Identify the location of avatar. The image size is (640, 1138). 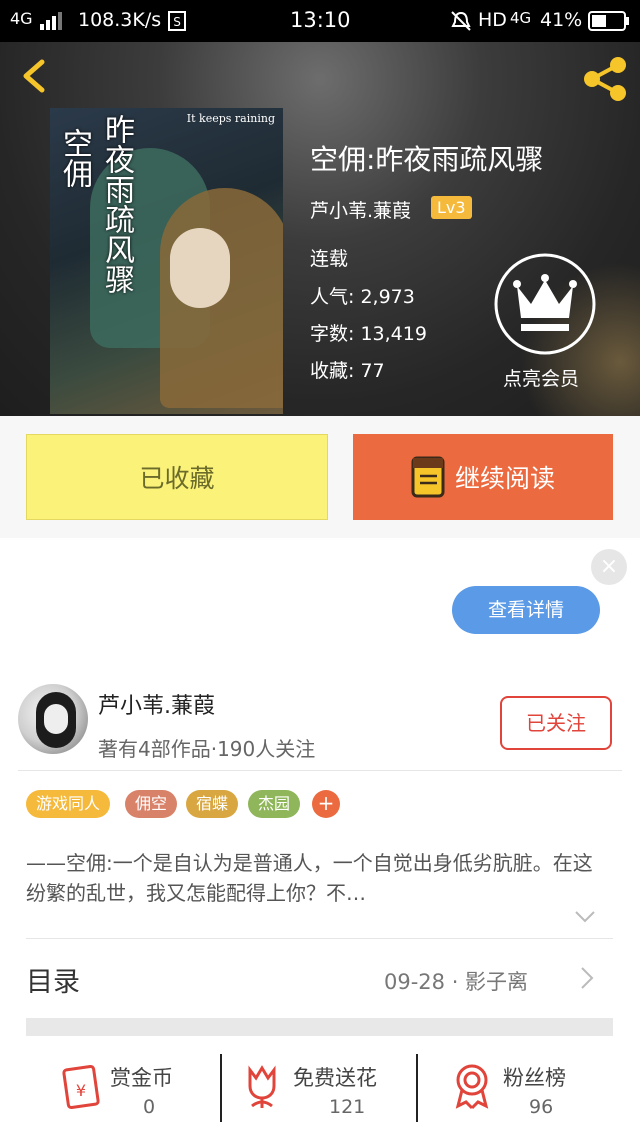
(53, 719).